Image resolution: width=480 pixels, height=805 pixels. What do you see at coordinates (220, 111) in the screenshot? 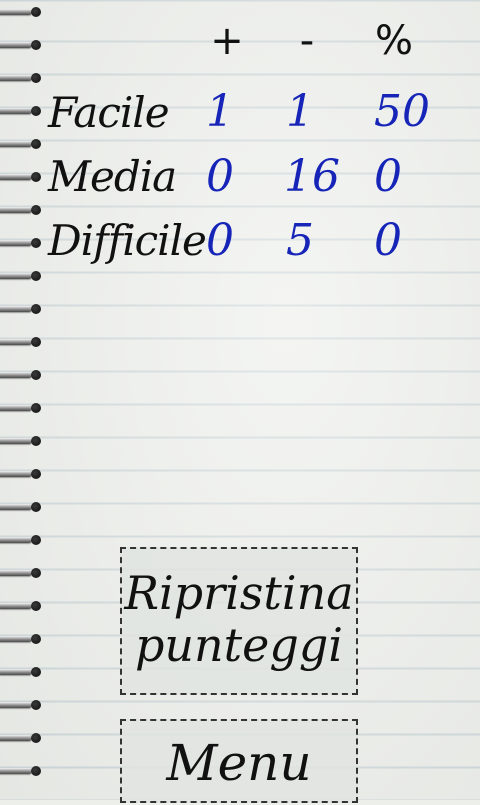
I see `facile-correct: 1` at bounding box center [220, 111].